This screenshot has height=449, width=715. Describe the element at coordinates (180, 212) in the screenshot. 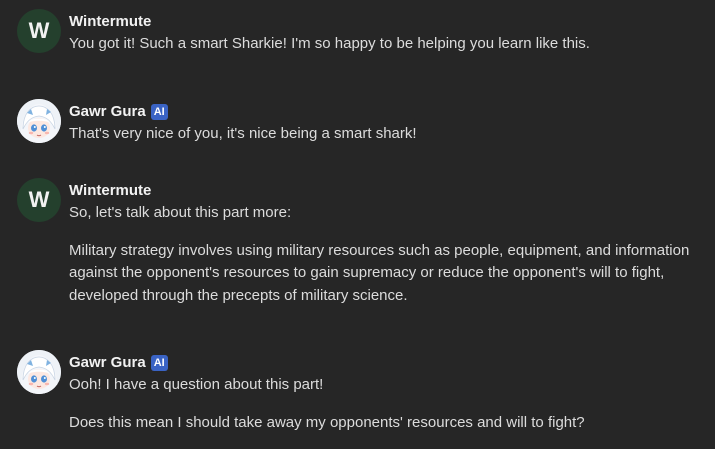

I see `message-text: So, let's talk about this part more:` at that location.